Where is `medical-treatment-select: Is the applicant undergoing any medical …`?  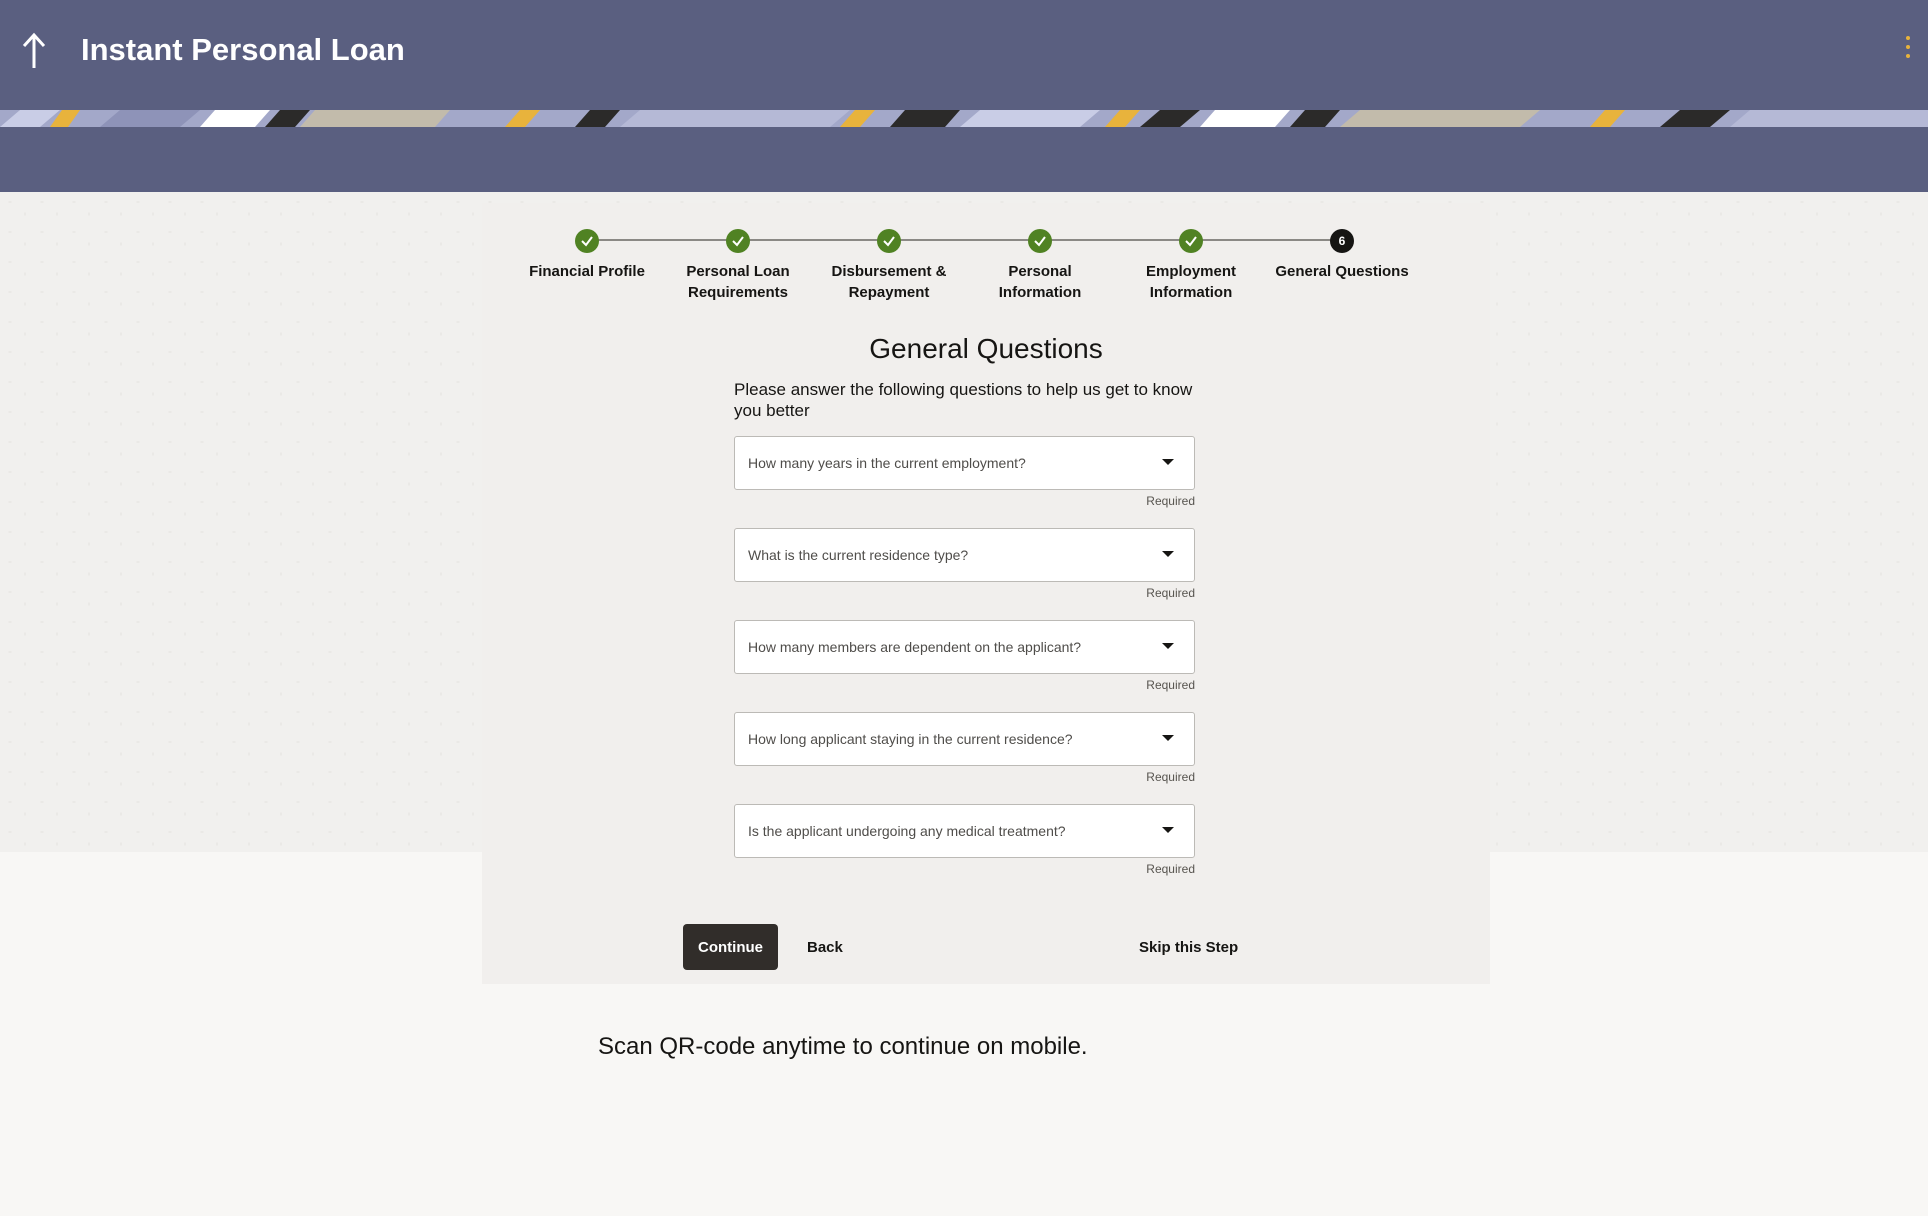 medical-treatment-select: Is the applicant undergoing any medical … is located at coordinates (964, 831).